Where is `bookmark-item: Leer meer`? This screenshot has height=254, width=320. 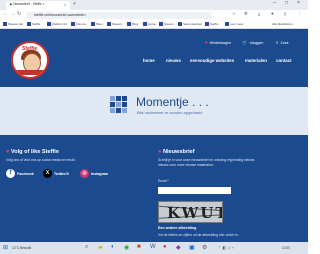 bookmark-item: Leer meer is located at coordinates (234, 24).